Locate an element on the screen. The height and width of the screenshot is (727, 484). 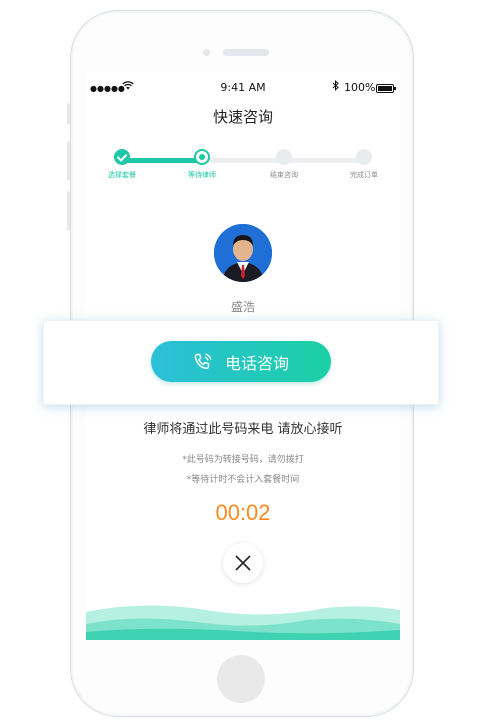
camera-dot is located at coordinates (206, 52).